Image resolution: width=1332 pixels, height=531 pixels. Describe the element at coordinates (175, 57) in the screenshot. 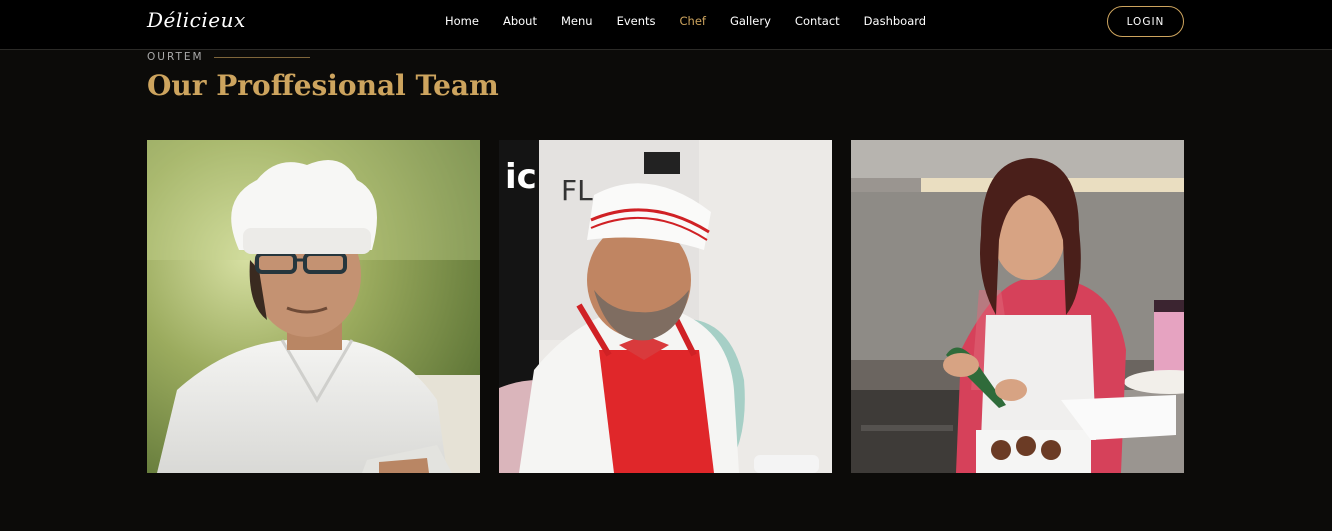

I see `section-eyebrow-text: OURTEM` at that location.